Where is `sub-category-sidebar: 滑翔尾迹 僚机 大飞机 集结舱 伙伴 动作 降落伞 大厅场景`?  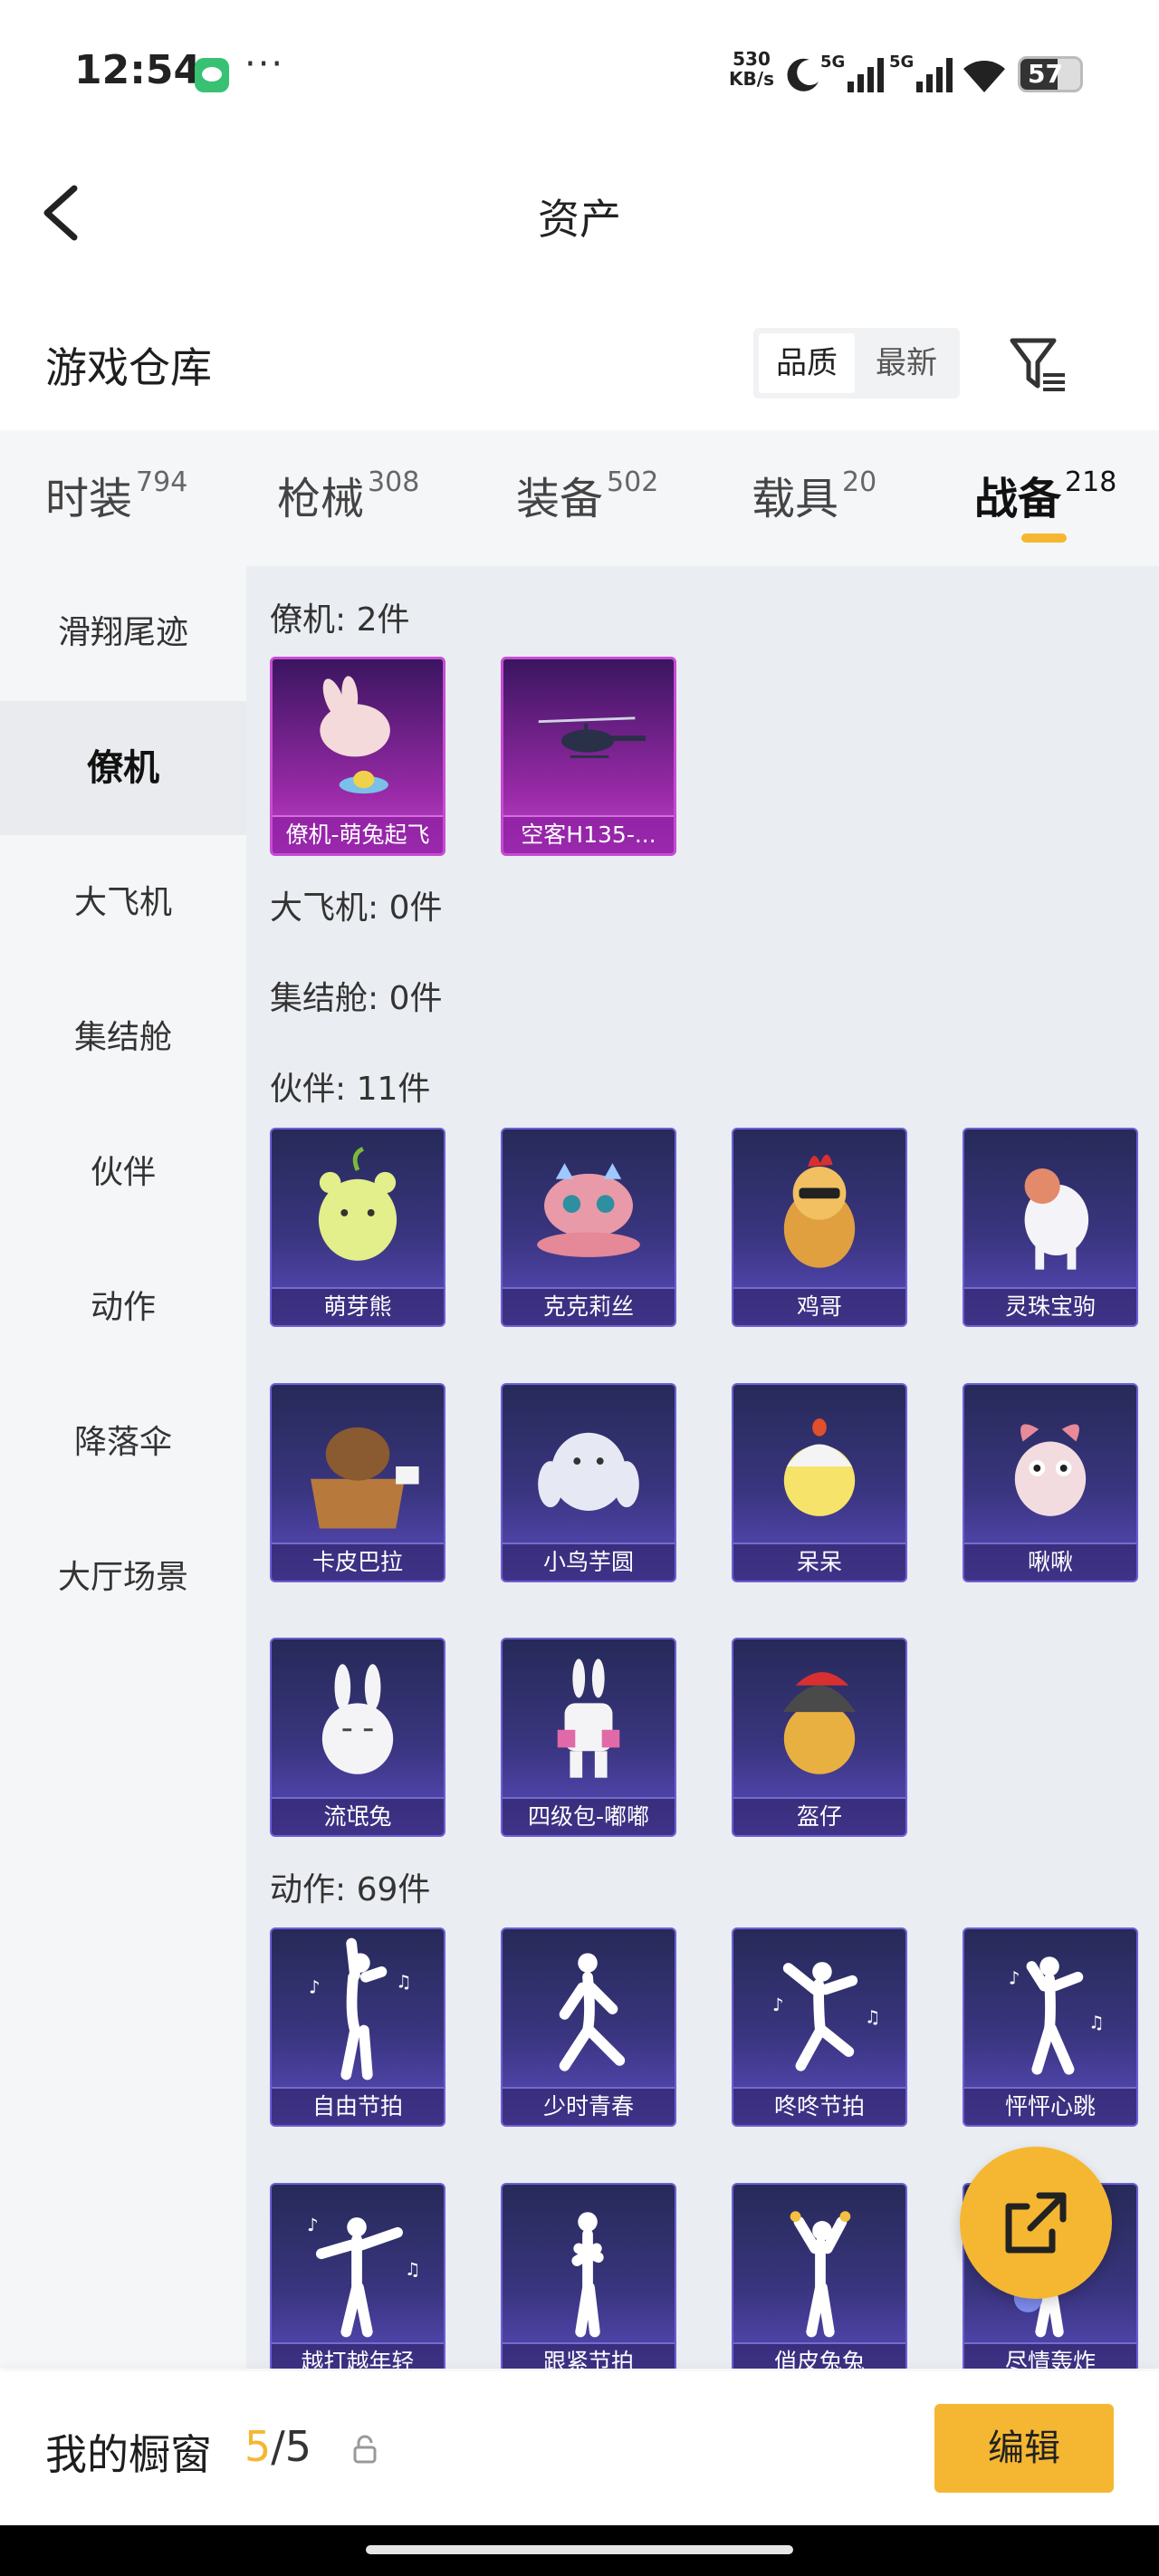
sub-category-sidebar: 滑翔尾迹 僚机 大飞机 集结舱 伙伴 动作 降落伞 大厅场景 is located at coordinates (123, 1467).